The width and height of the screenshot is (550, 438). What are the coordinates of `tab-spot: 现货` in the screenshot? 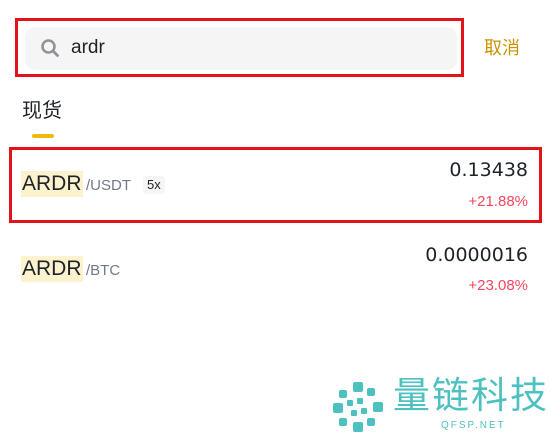 It's located at (42, 110).